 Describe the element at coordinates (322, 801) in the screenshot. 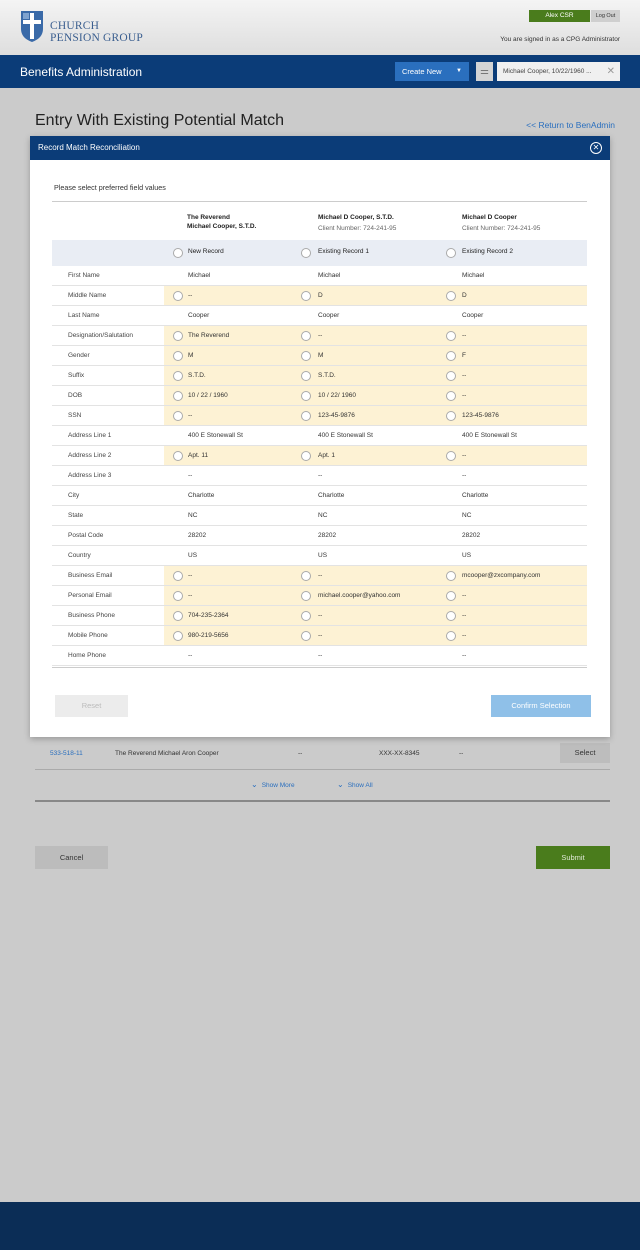

I see `divider` at that location.